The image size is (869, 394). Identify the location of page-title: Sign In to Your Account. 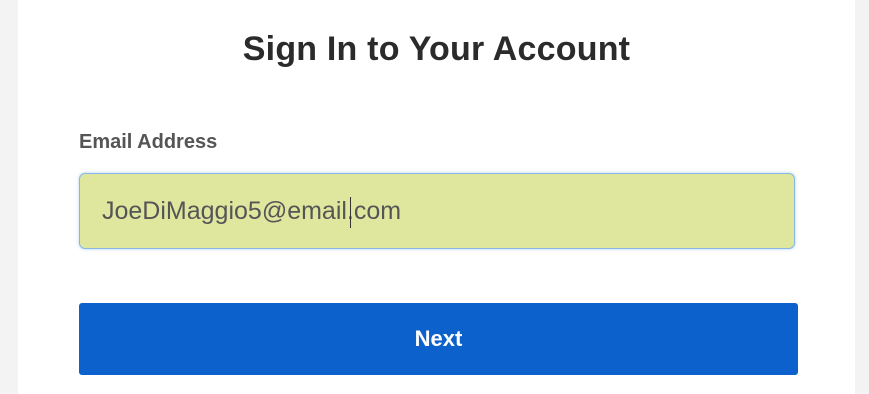
(436, 49).